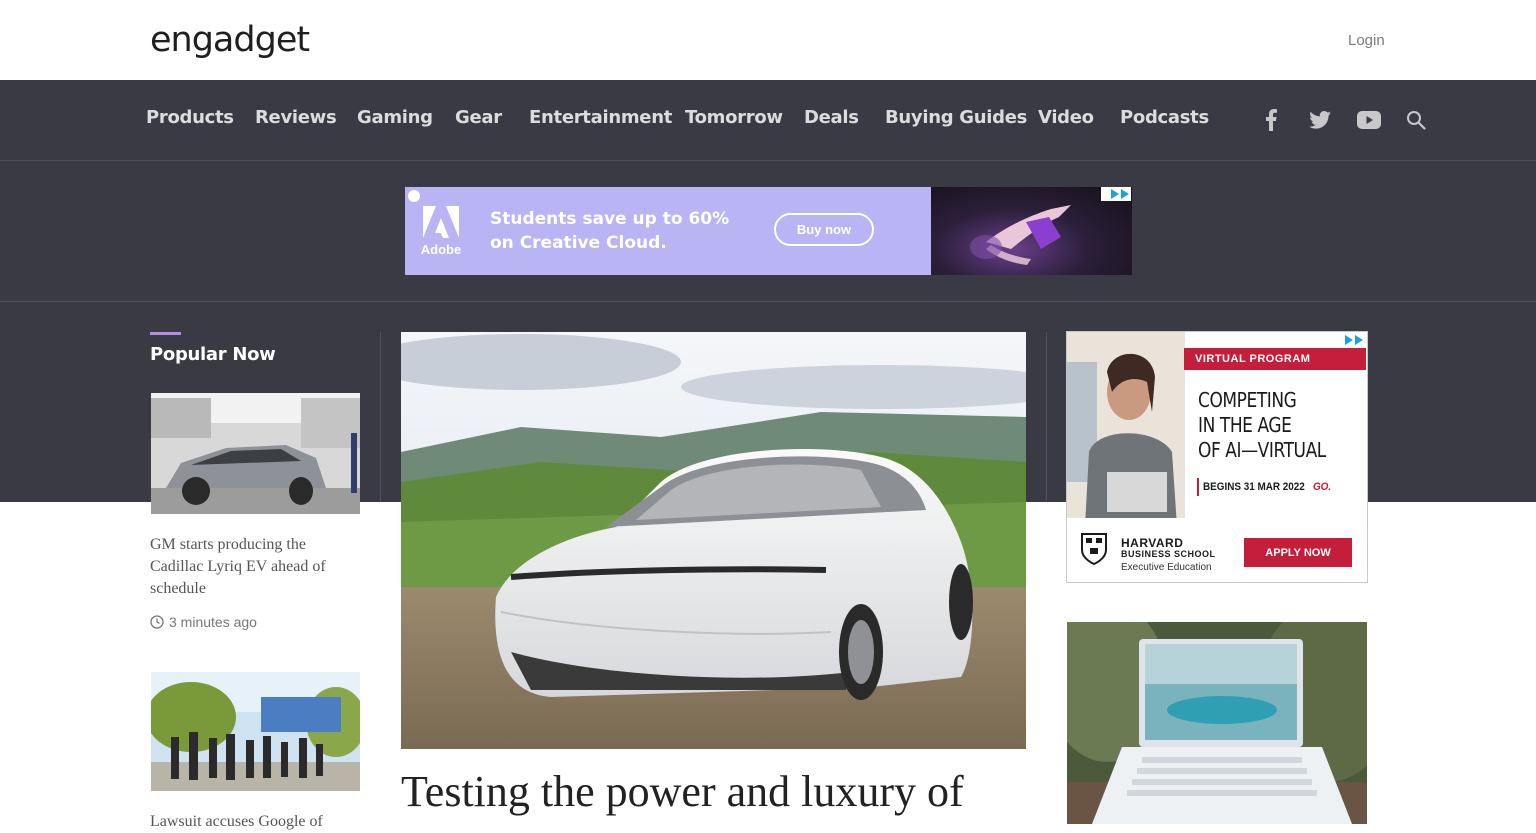 This screenshot has width=1536, height=833. I want to click on article-thumbnail-cadillac, so click(255, 453).